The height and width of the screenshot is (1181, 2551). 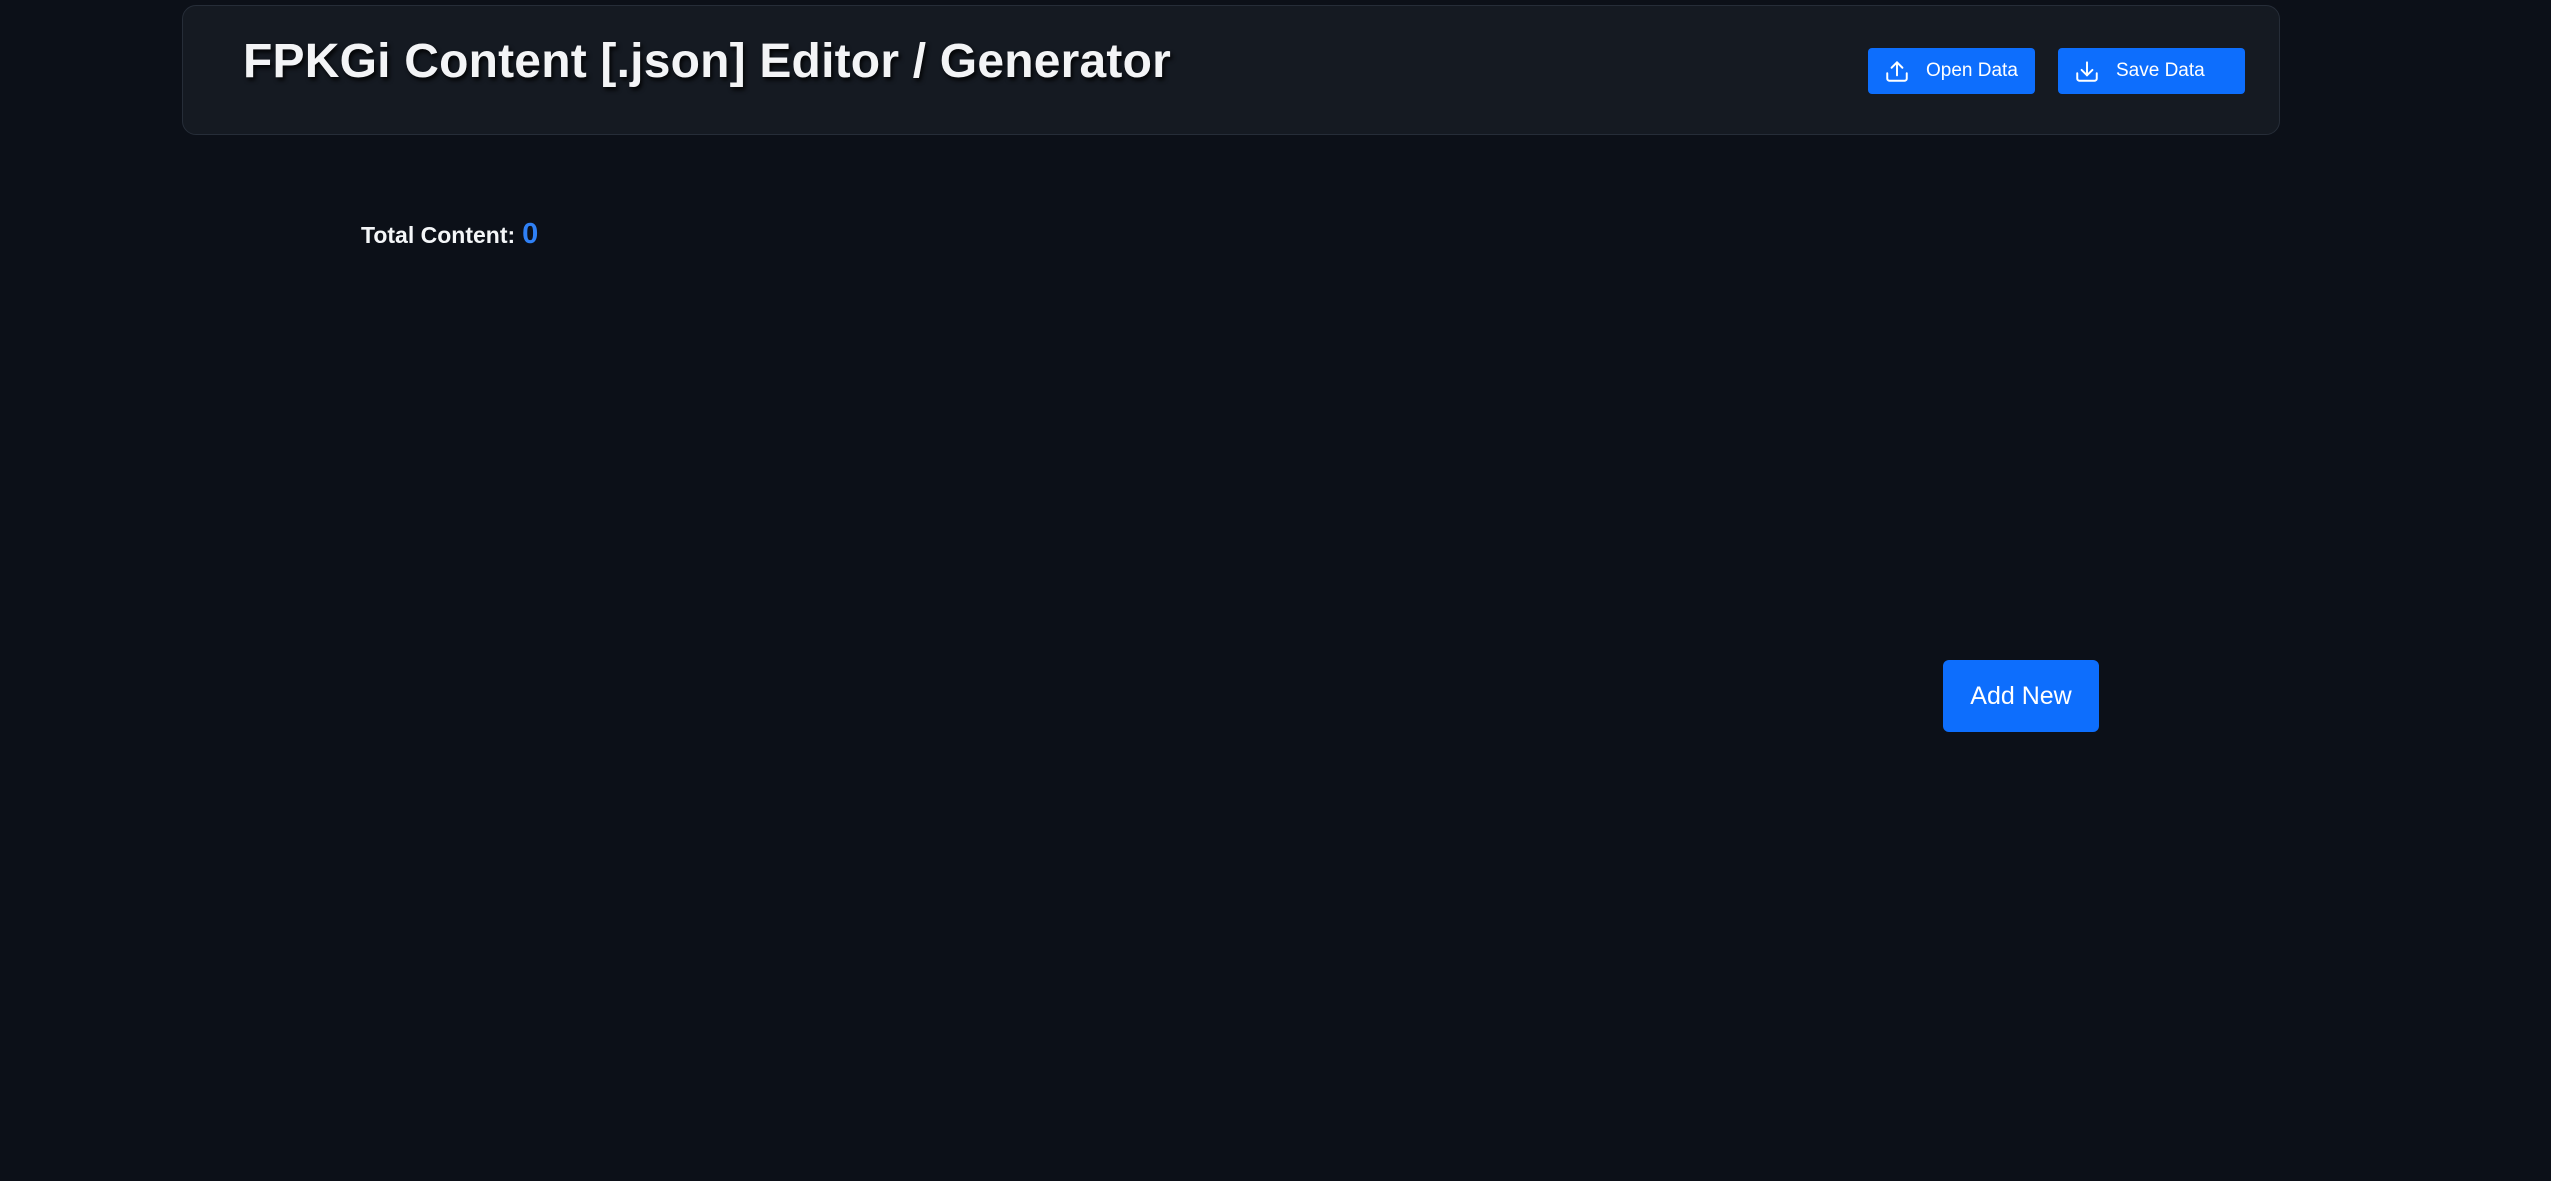 What do you see at coordinates (530, 234) in the screenshot?
I see `total-content-count: 0` at bounding box center [530, 234].